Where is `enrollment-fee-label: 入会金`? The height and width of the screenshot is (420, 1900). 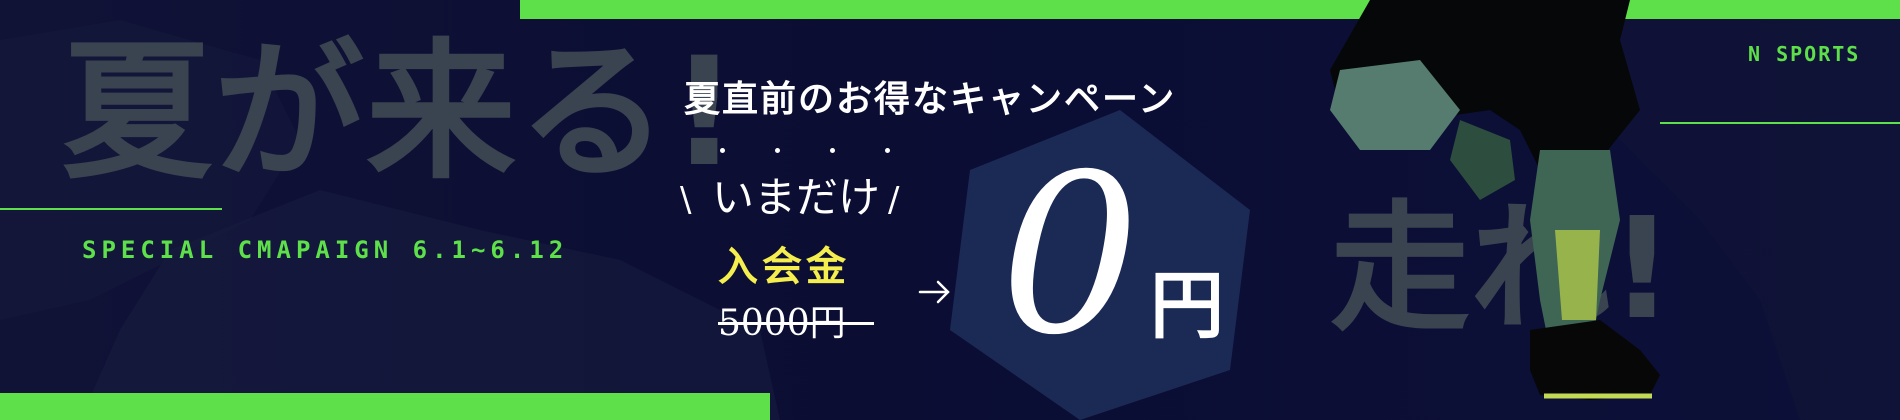
enrollment-fee-label: 入会金 is located at coordinates (784, 266).